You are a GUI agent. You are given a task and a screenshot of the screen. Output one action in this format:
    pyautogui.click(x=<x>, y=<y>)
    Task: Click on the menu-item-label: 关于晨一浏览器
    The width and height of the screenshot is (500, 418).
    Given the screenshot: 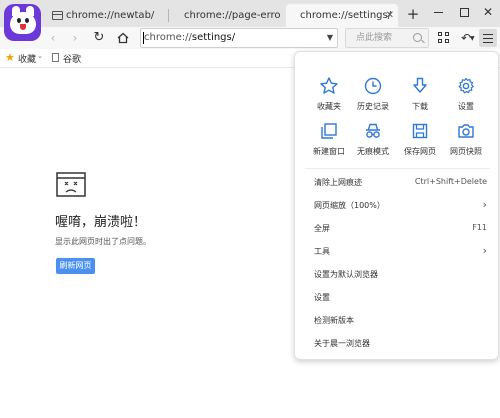 What is the action you would take?
    pyautogui.click(x=342, y=343)
    